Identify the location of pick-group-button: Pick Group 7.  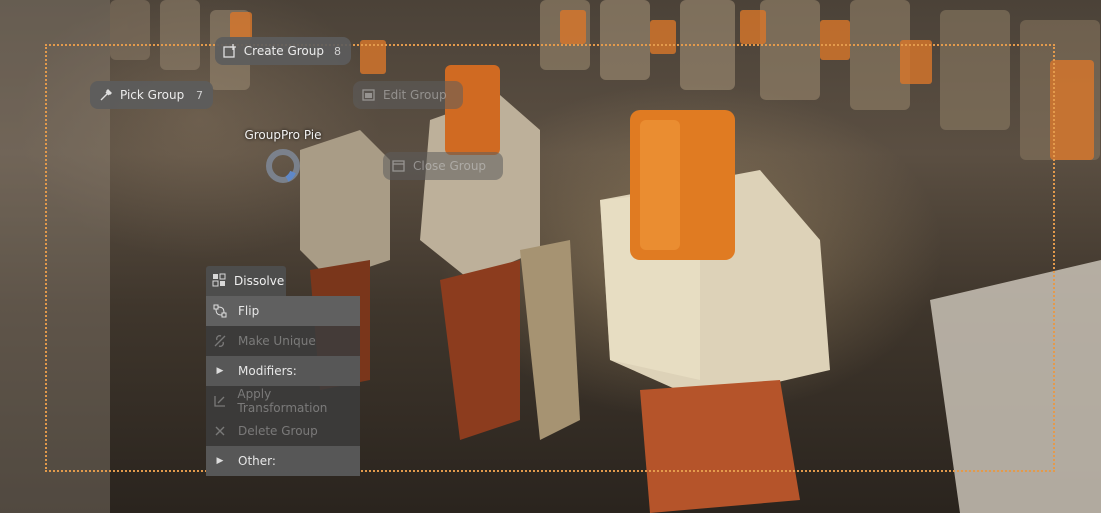
(151, 95).